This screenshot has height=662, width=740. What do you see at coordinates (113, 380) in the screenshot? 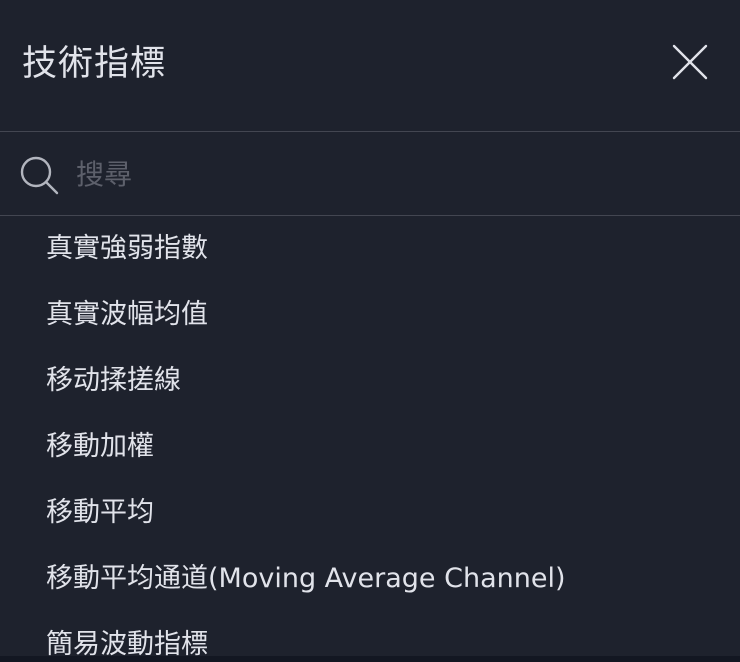
I see `list-item-label: 移动揉搓線` at bounding box center [113, 380].